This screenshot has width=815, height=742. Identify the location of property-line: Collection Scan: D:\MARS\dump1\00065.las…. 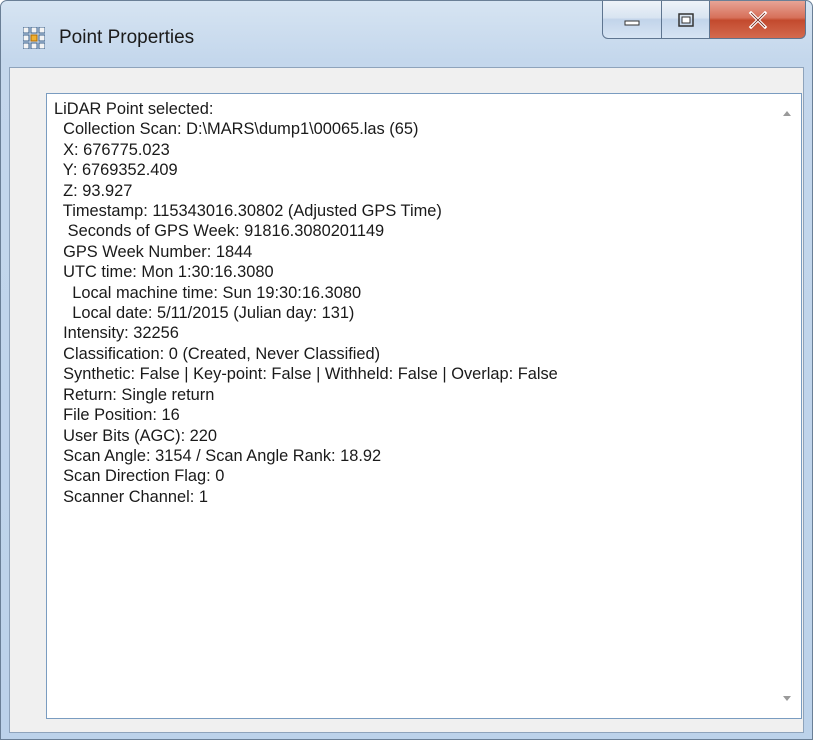
(236, 129).